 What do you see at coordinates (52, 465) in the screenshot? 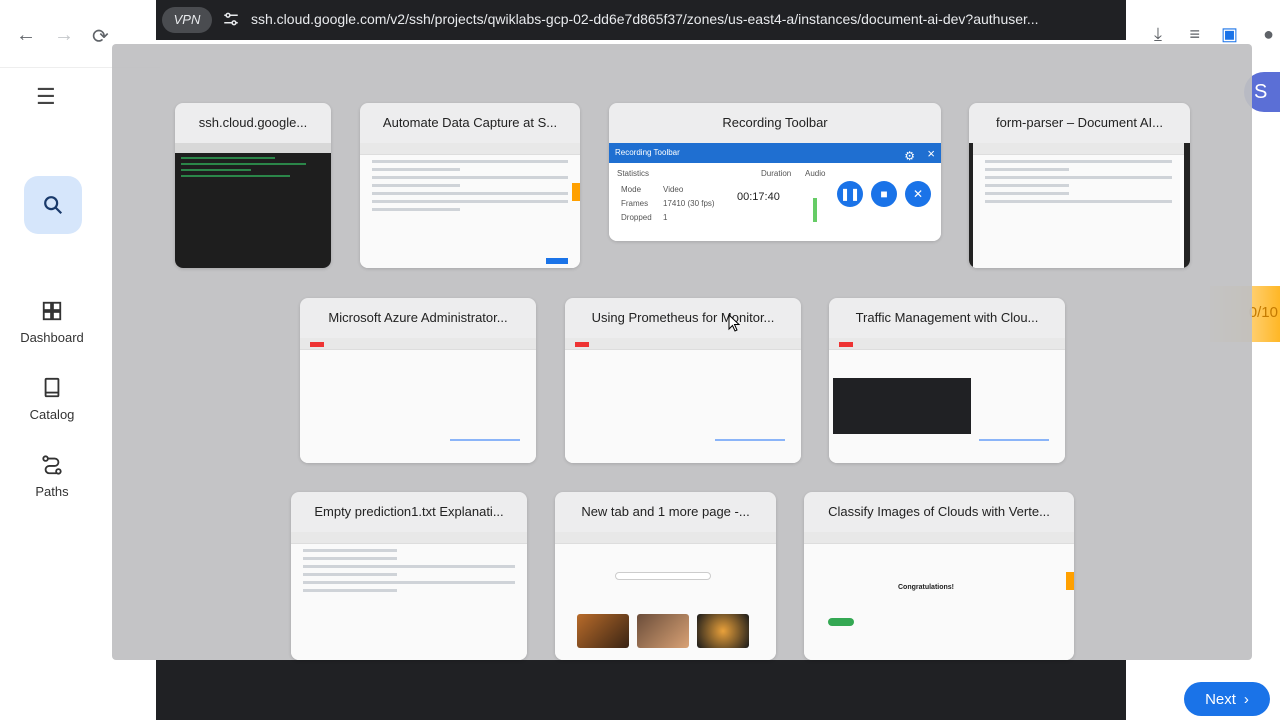
I see `route-icon` at bounding box center [52, 465].